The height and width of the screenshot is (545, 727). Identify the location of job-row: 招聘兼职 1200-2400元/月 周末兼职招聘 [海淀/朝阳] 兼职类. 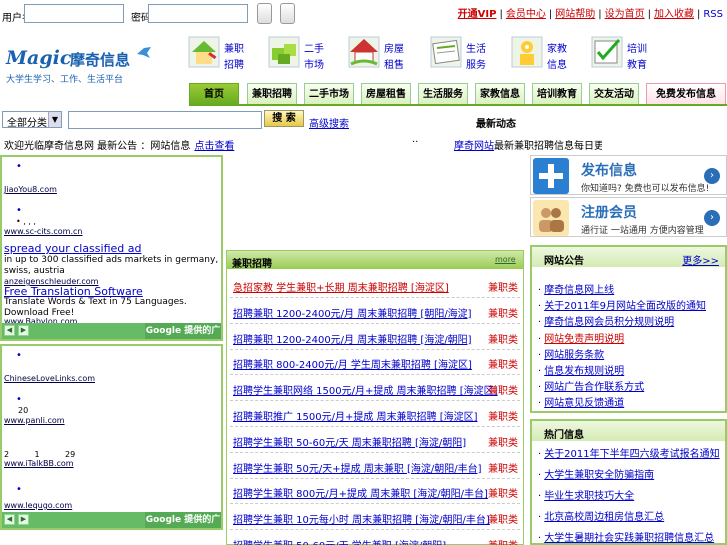
(375, 337).